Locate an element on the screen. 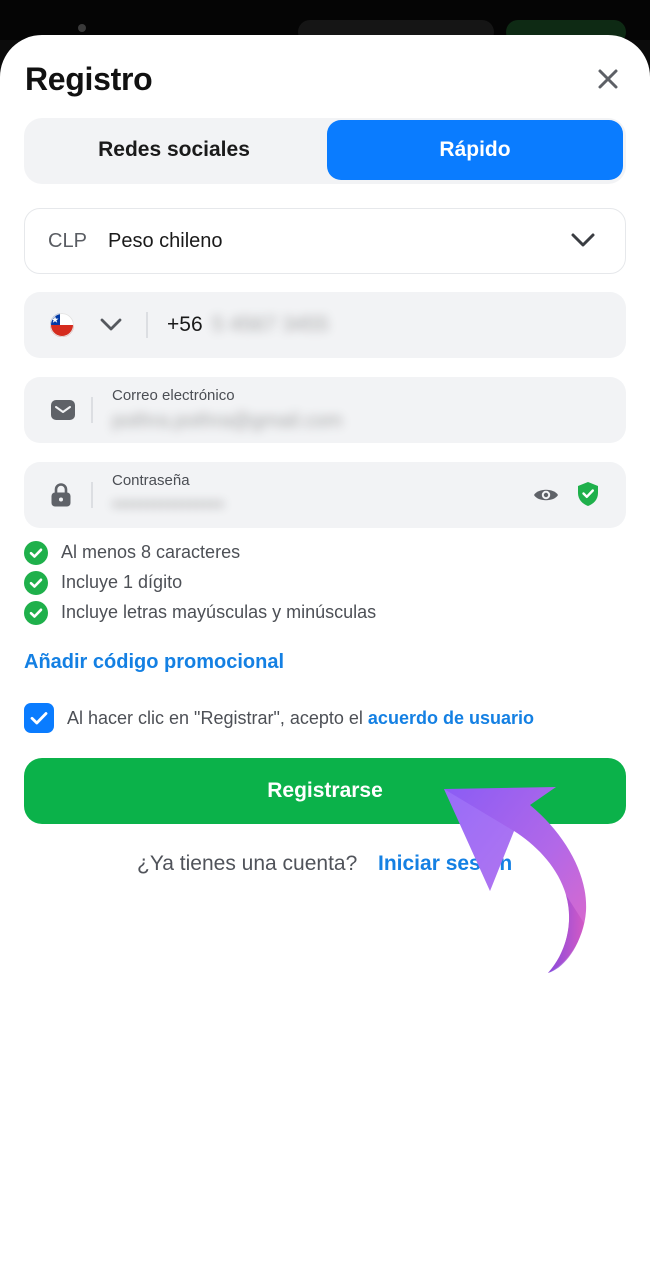 The width and height of the screenshot is (650, 1280). shield-check-icon is located at coordinates (588, 494).